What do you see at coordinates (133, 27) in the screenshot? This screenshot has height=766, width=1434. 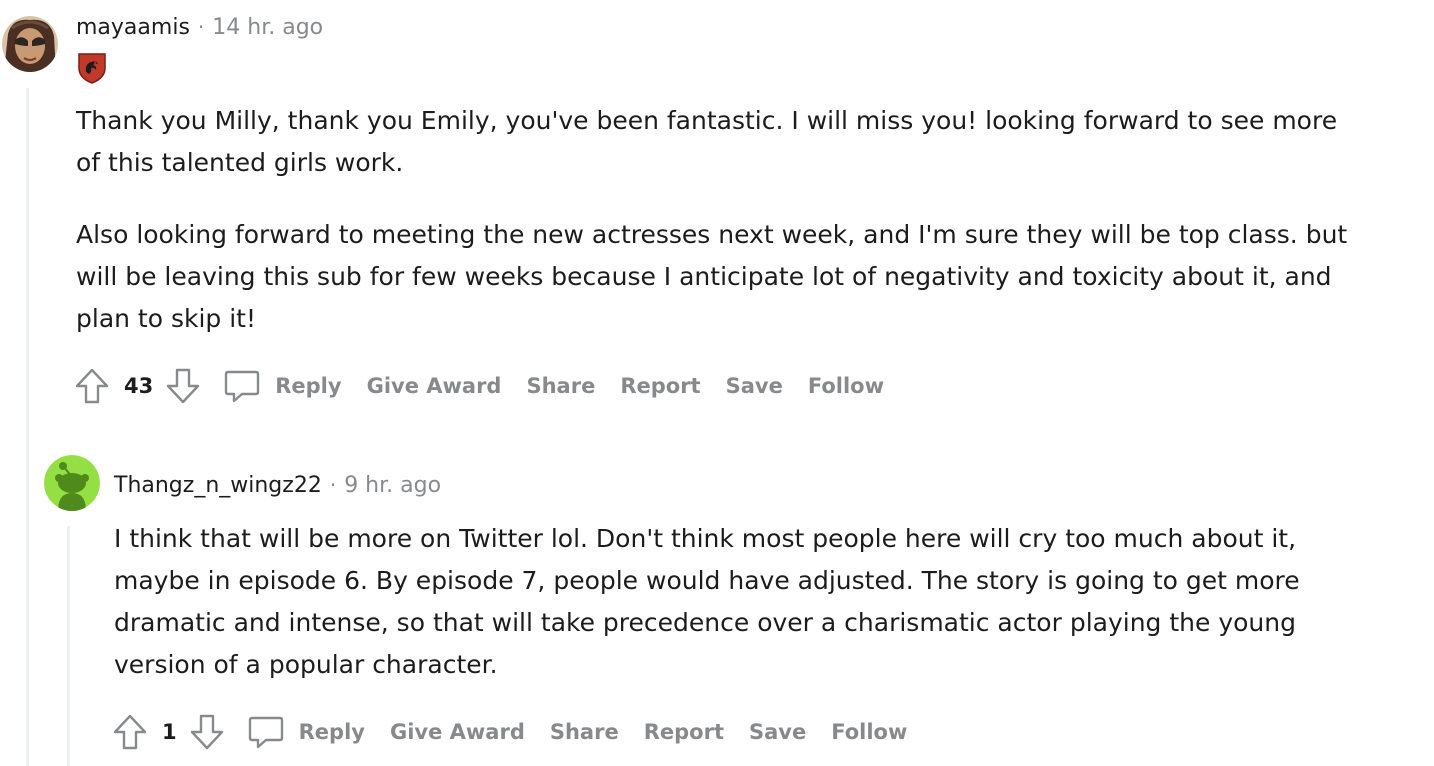 I see `username: mayaamis` at bounding box center [133, 27].